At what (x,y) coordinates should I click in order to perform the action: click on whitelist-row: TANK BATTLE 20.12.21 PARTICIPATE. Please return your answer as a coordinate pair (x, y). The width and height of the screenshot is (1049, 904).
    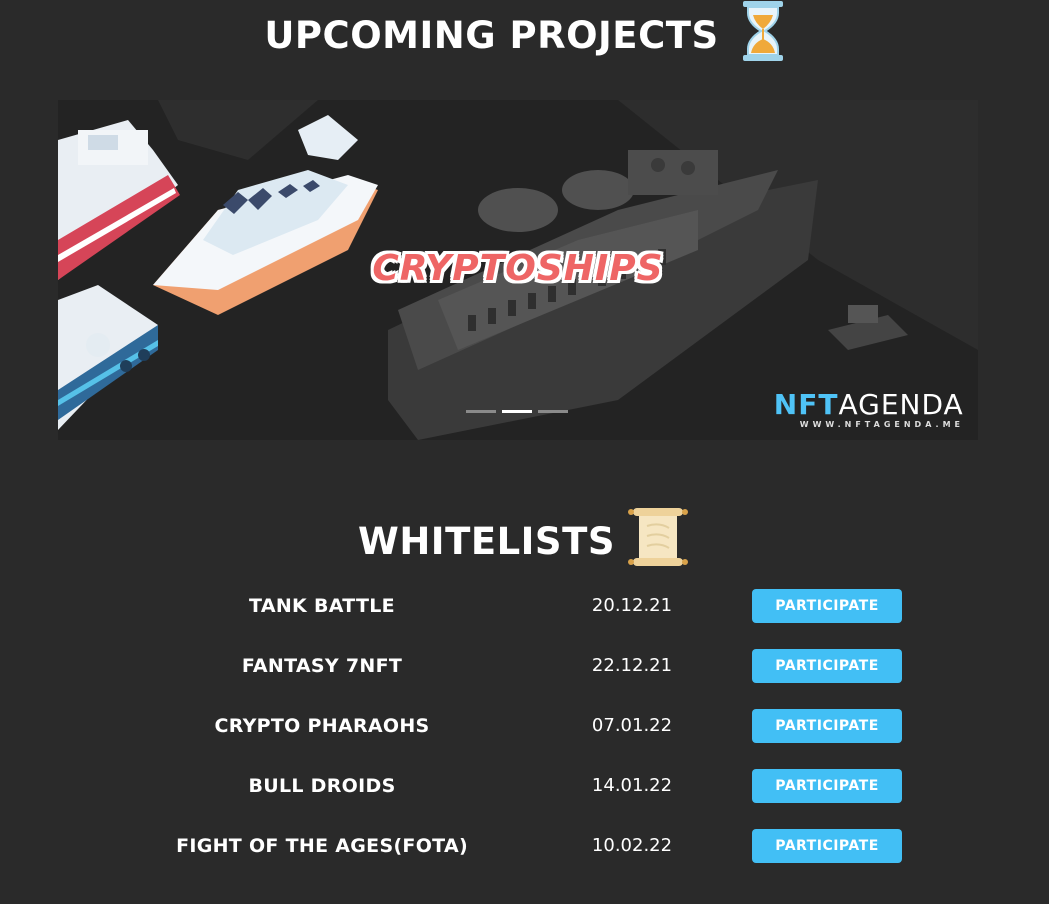
    Looking at the image, I should click on (524, 606).